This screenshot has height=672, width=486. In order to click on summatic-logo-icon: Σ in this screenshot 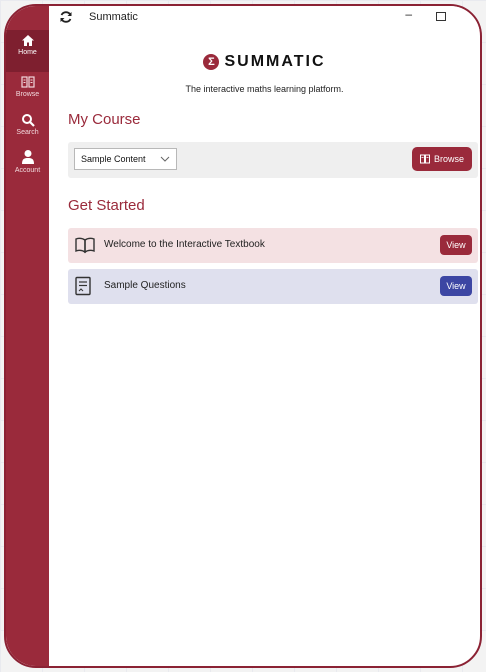, I will do `click(211, 62)`.